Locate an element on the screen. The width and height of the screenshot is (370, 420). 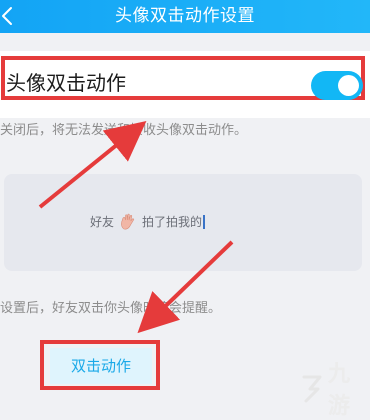
watermark-text: 九游 is located at coordinates (339, 390).